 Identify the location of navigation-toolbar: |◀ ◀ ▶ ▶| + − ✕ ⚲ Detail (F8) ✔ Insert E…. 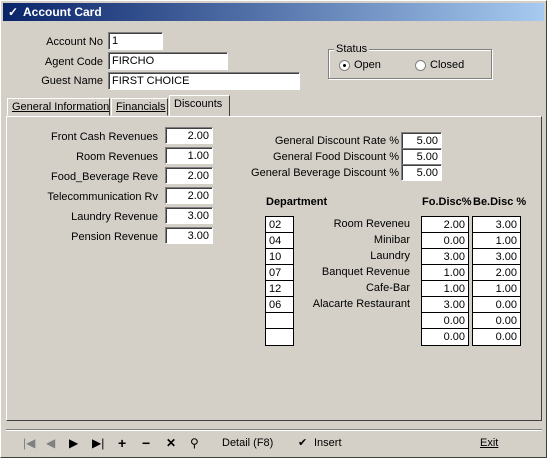
(274, 442).